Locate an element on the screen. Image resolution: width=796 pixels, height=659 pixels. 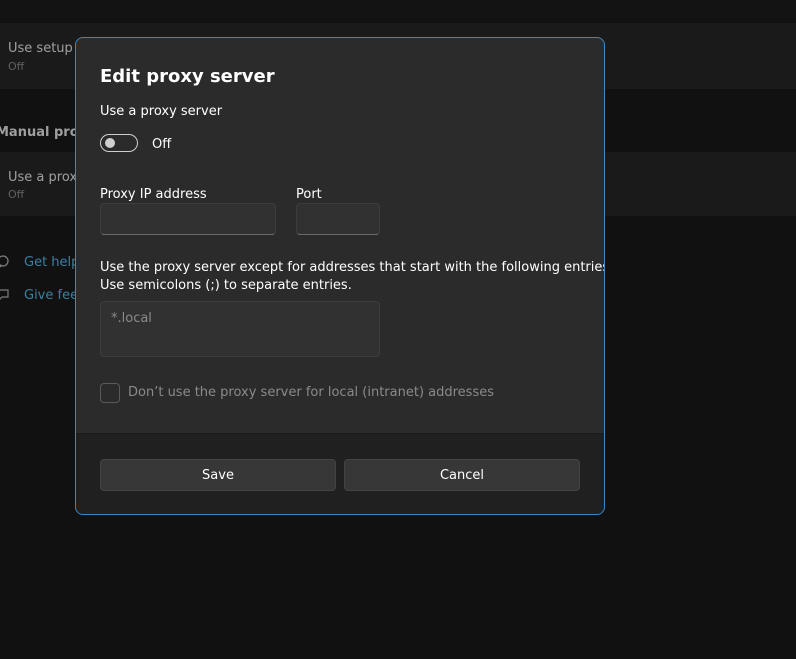
cancel-button: Cancel is located at coordinates (462, 475).